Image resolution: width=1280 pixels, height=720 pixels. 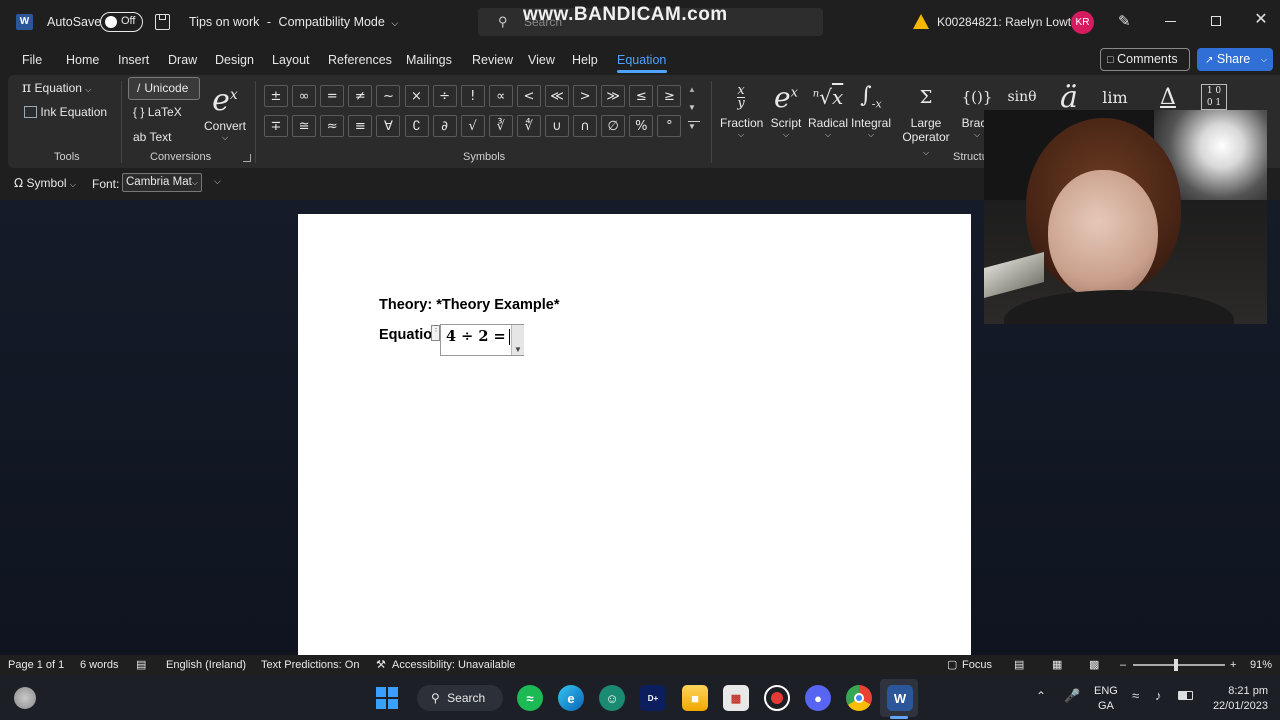 What do you see at coordinates (429, 60) in the screenshot?
I see `tab-mailings: Mailings` at bounding box center [429, 60].